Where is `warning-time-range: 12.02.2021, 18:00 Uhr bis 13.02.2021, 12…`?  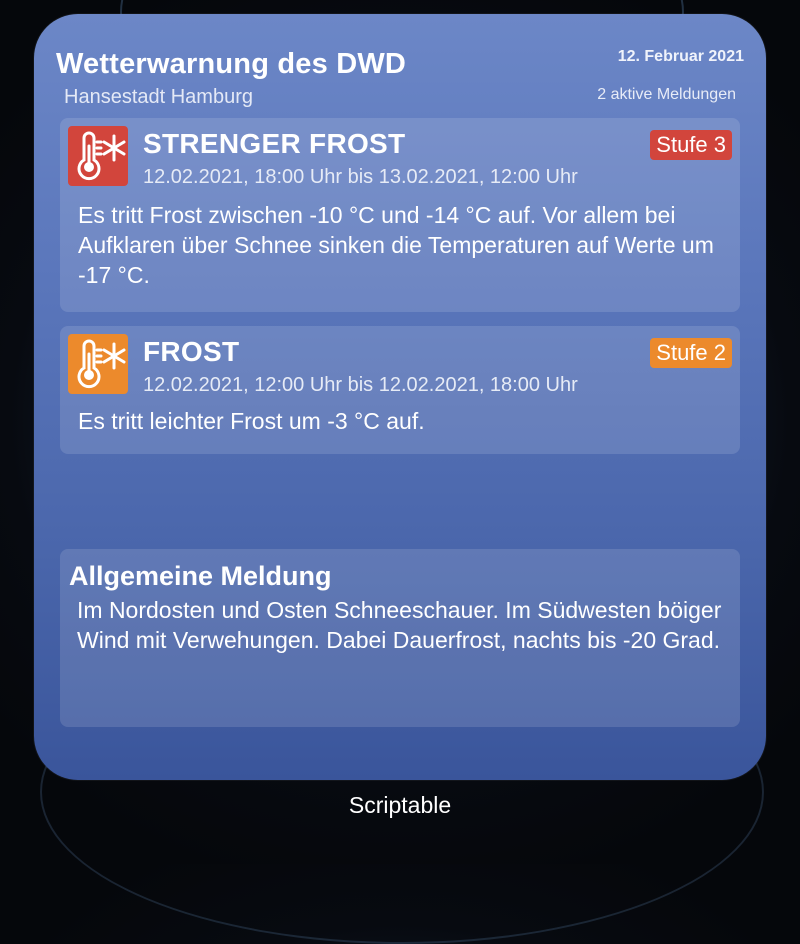
warning-time-range: 12.02.2021, 18:00 Uhr bis 13.02.2021, 12… is located at coordinates (360, 177).